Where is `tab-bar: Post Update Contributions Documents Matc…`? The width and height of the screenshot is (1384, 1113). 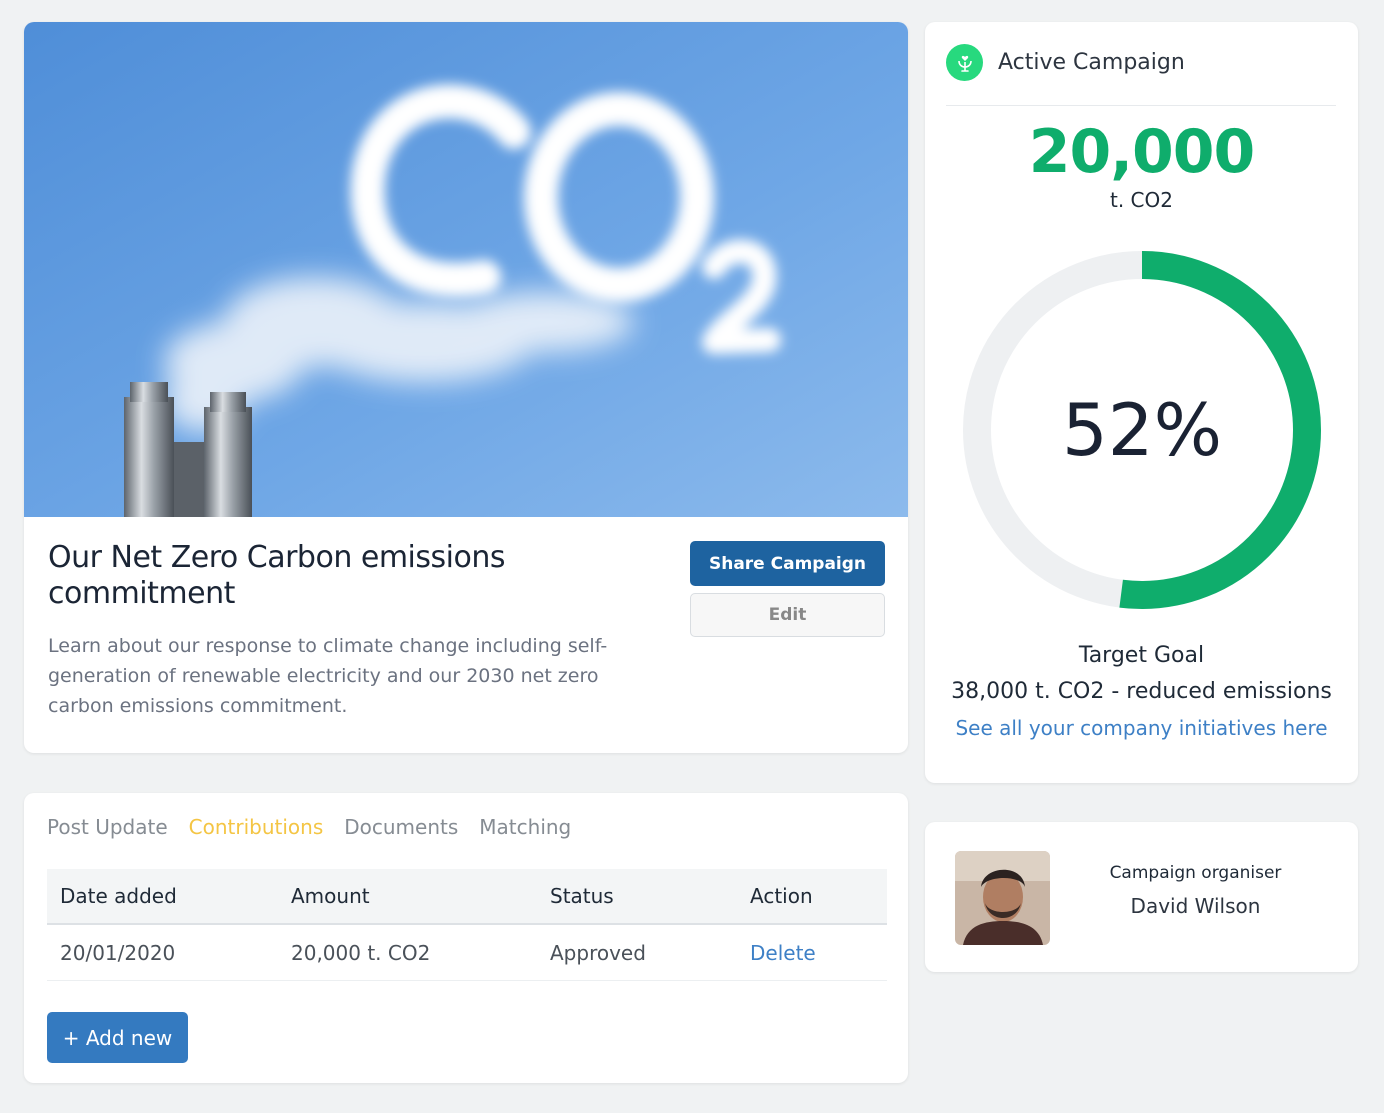
tab-bar: Post Update Contributions Documents Matc… is located at coordinates (309, 827).